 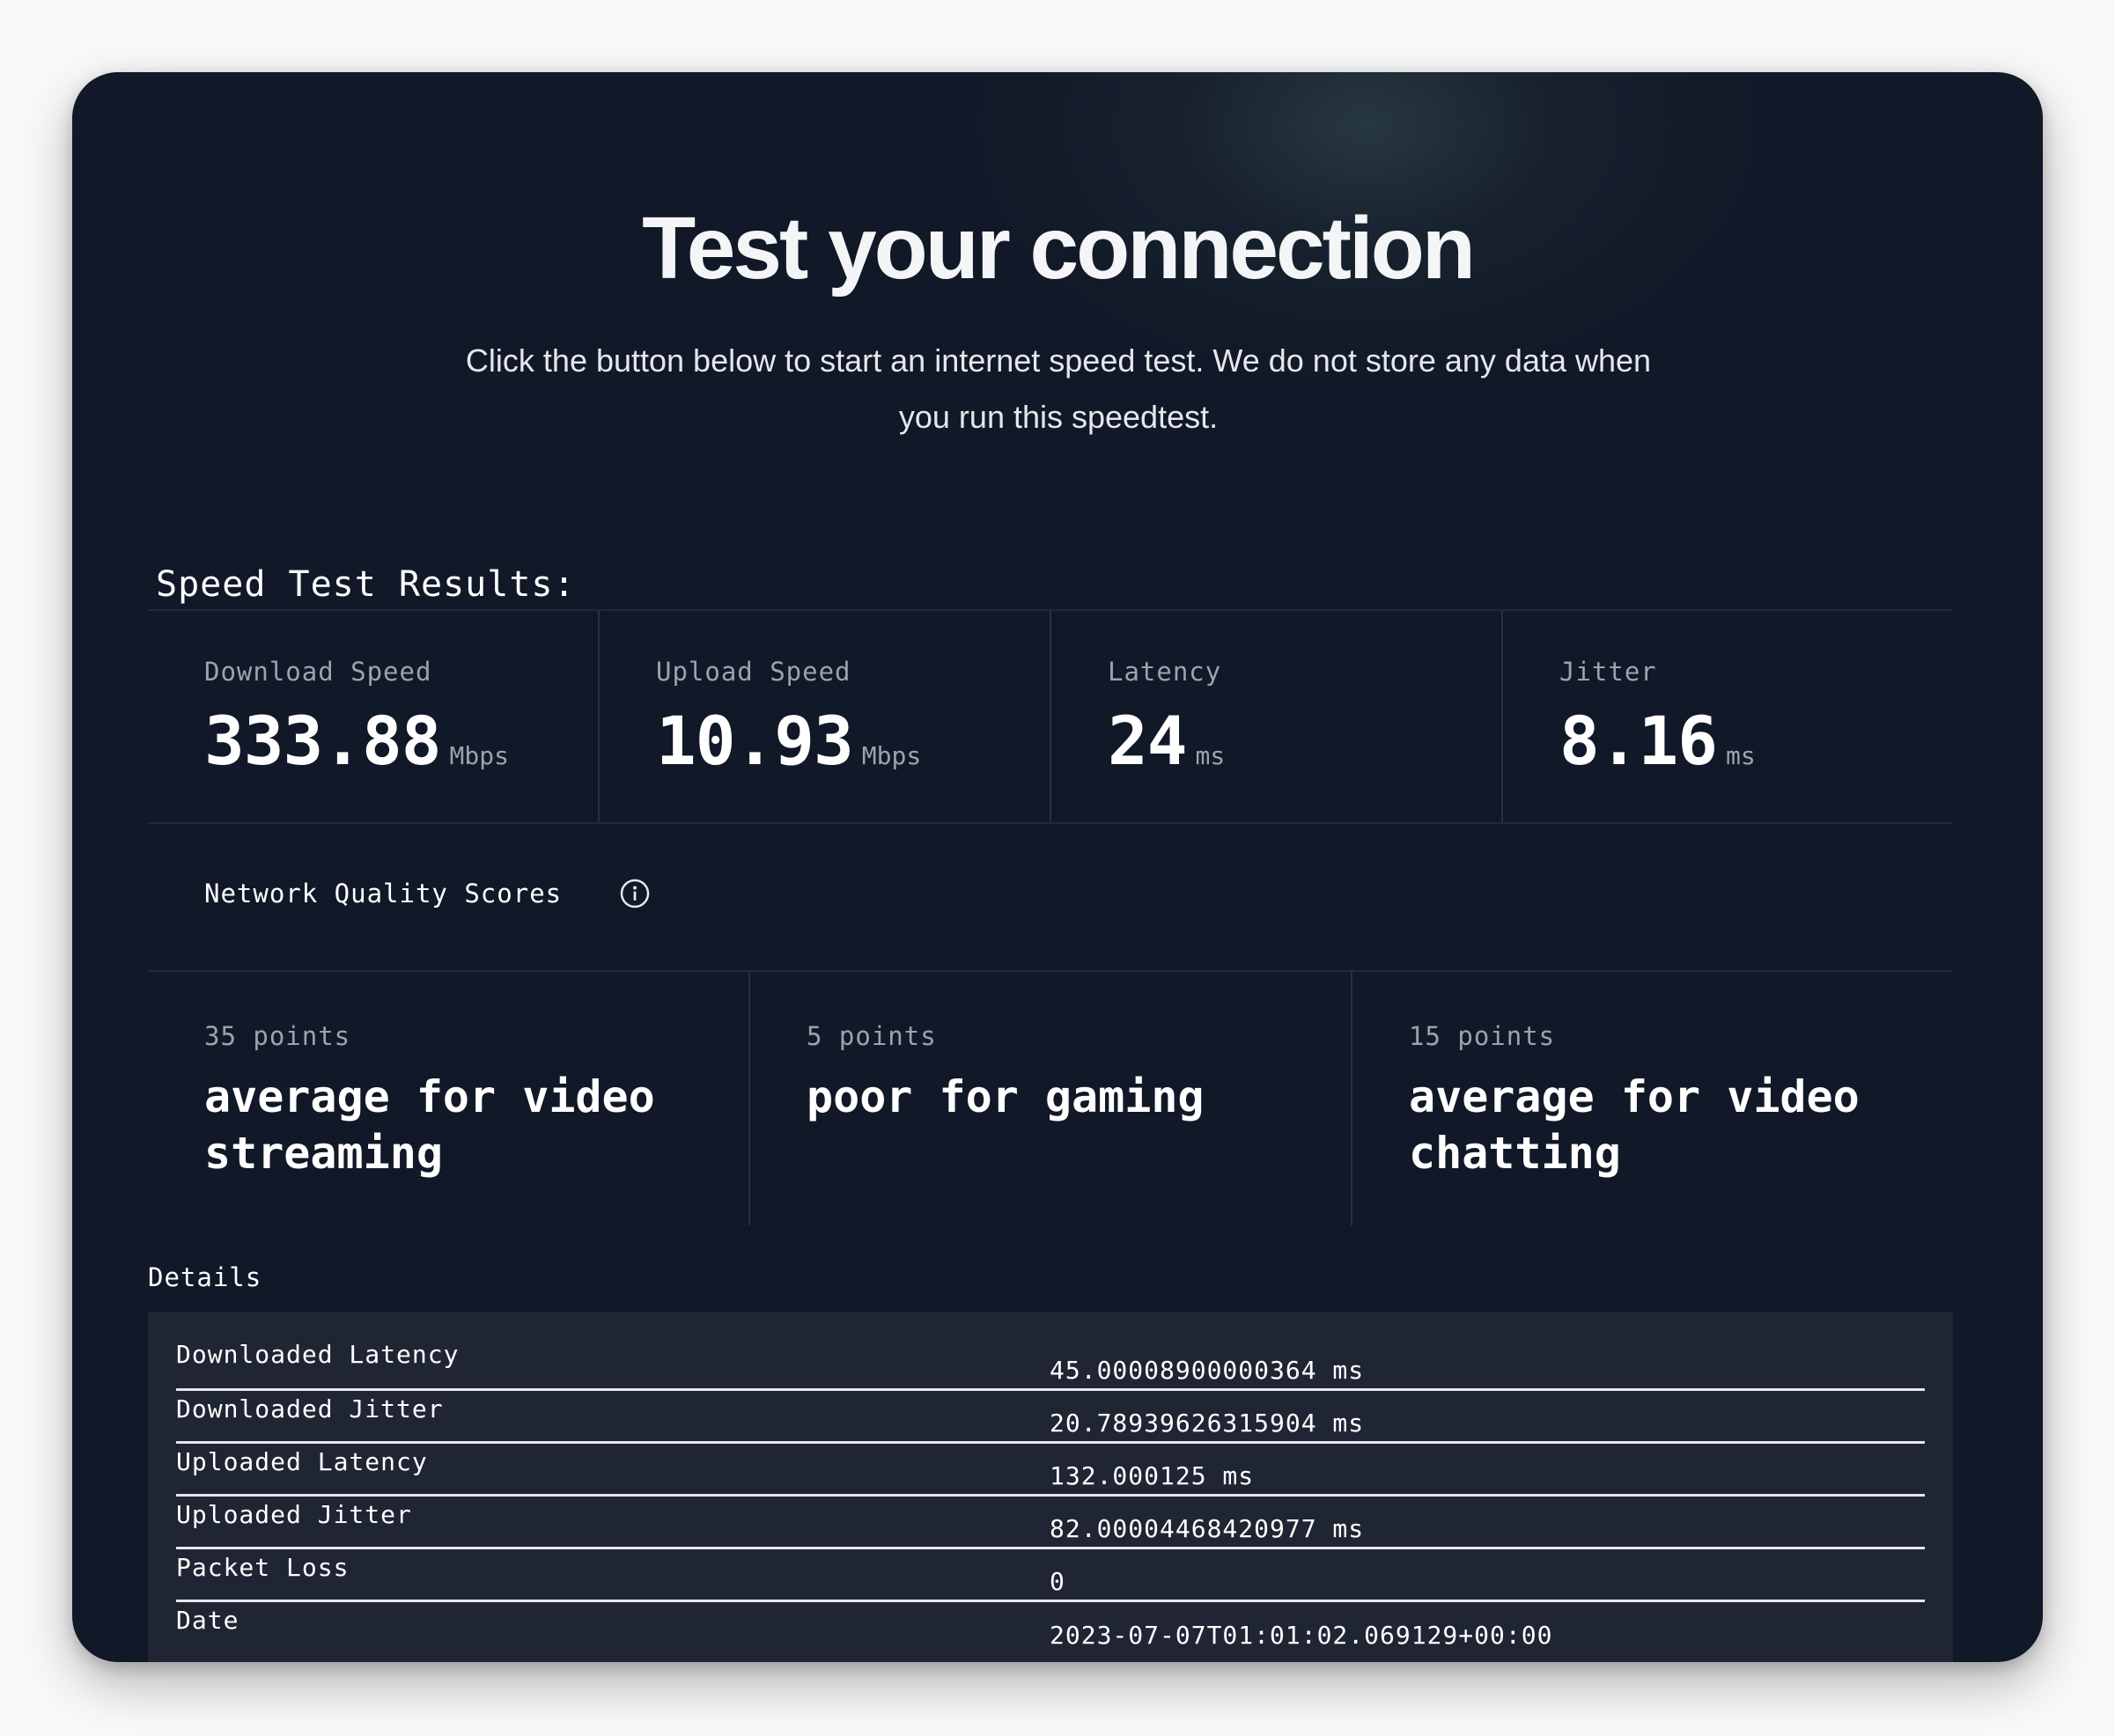 What do you see at coordinates (1050, 823) in the screenshot?
I see `divider` at bounding box center [1050, 823].